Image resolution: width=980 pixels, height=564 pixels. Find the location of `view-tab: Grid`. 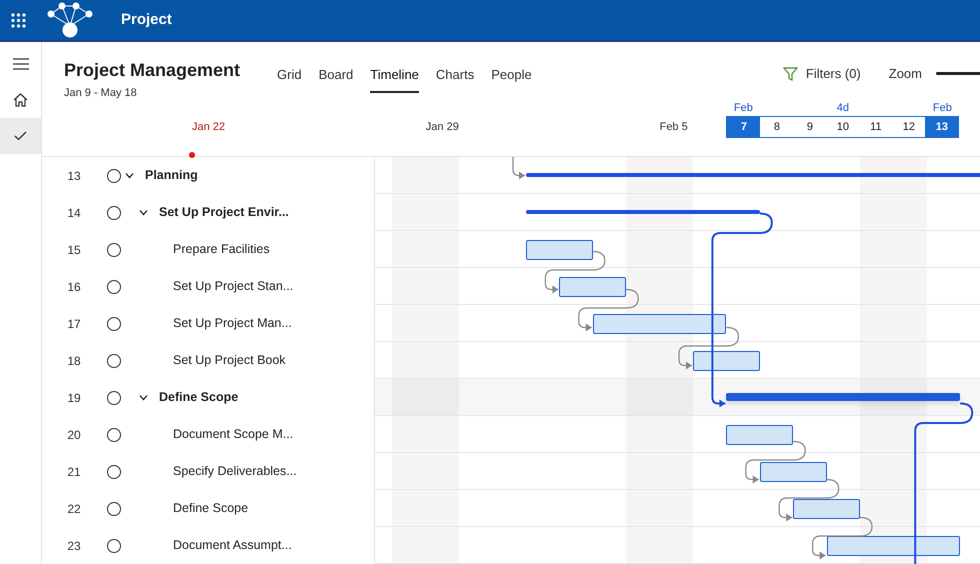

view-tab: Grid is located at coordinates (289, 78).